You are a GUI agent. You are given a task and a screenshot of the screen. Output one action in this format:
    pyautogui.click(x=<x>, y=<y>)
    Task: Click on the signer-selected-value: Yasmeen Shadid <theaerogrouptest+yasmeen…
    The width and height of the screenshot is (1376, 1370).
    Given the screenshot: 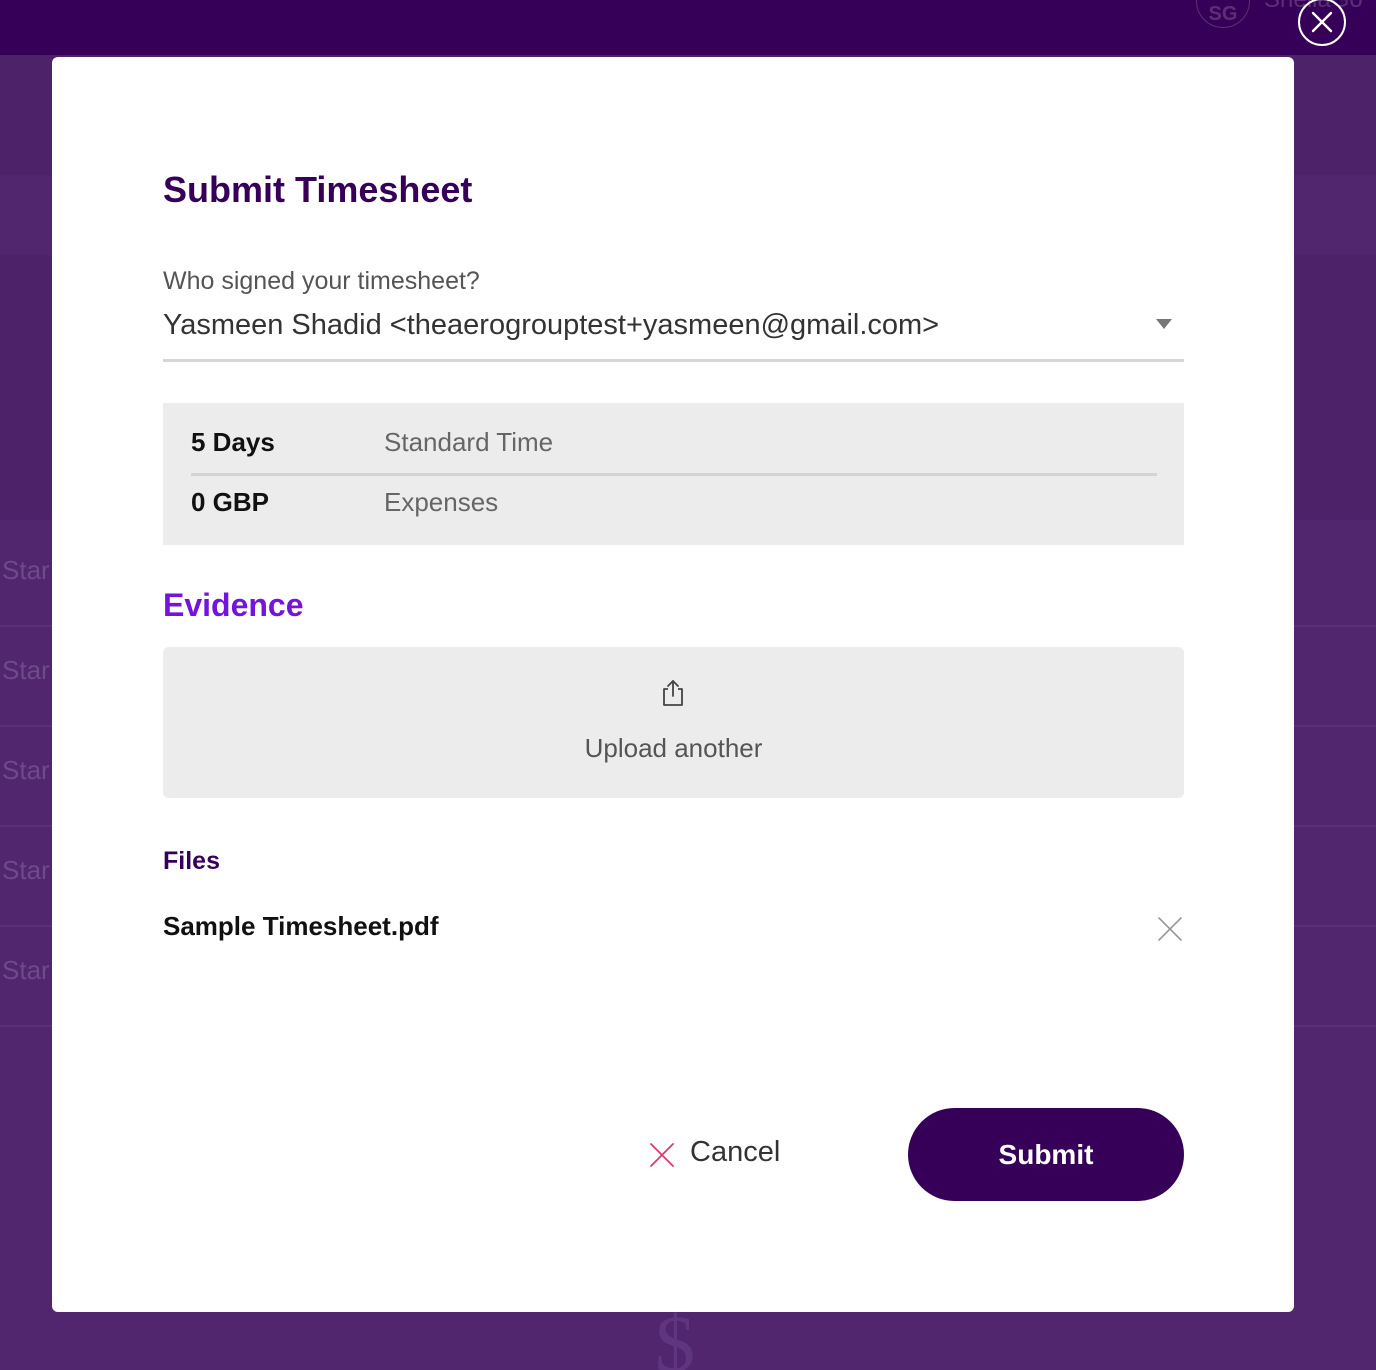 What is the action you would take?
    pyautogui.click(x=551, y=325)
    